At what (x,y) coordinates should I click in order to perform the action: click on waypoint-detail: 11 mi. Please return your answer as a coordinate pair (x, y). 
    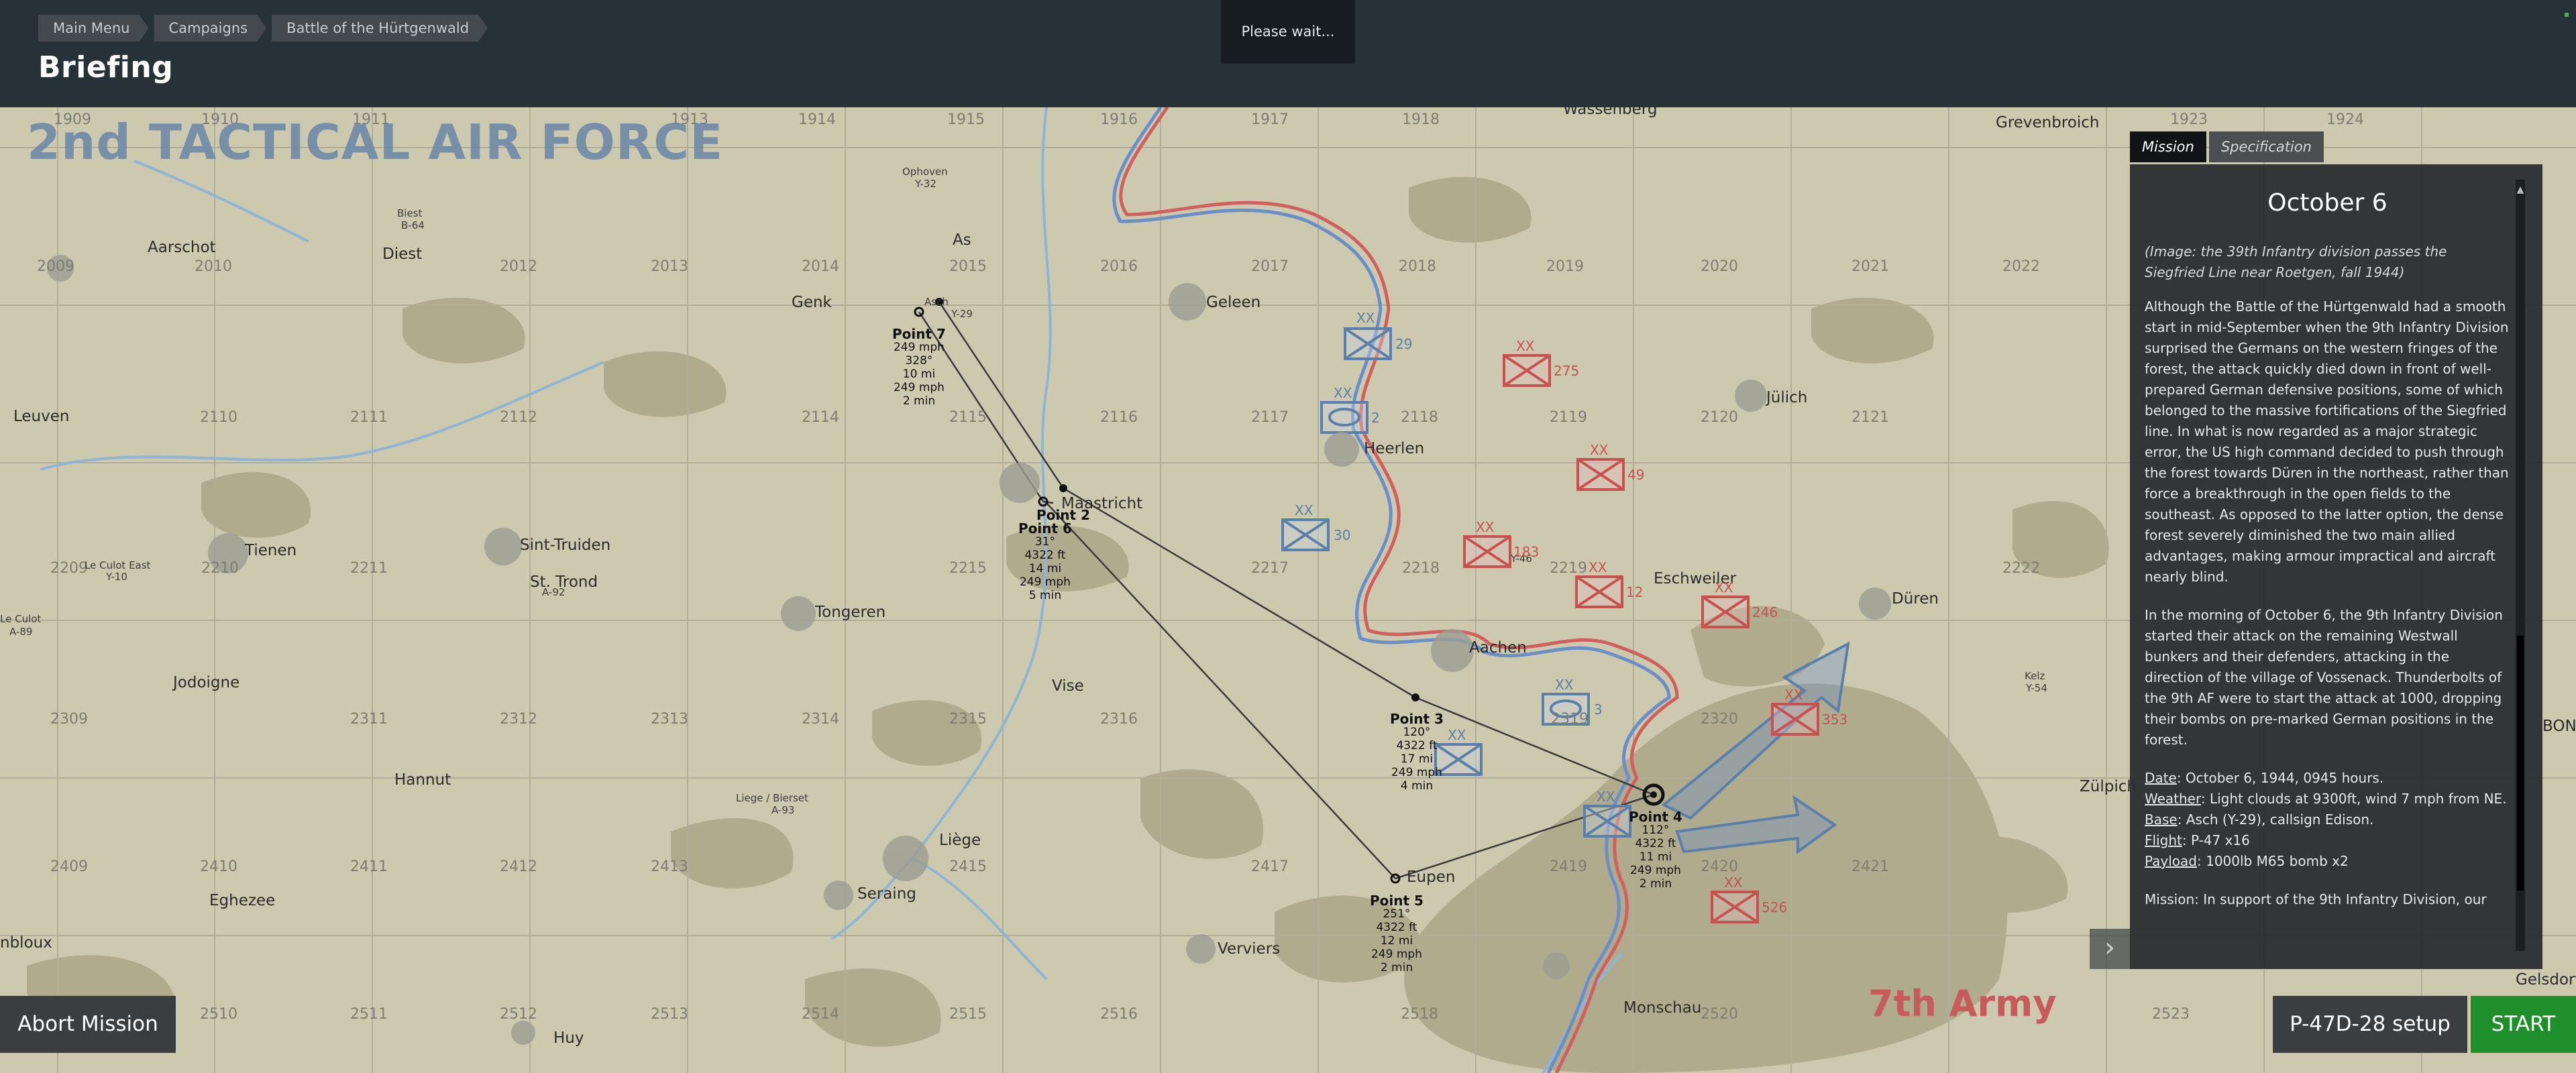
    Looking at the image, I should click on (1655, 857).